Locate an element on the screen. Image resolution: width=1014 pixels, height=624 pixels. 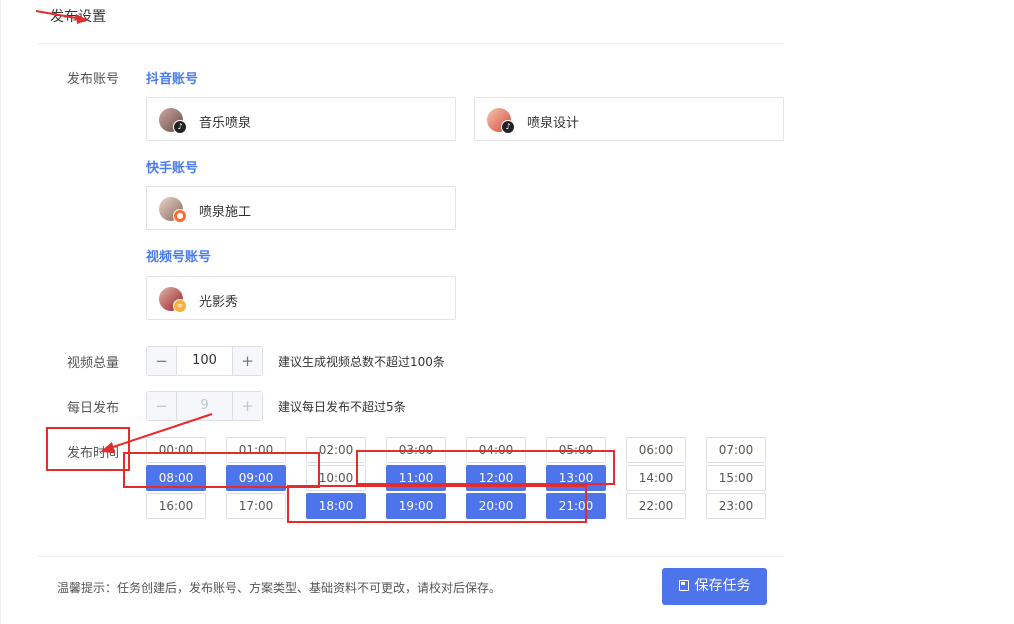
time-slot-0800: 08:00 is located at coordinates (176, 478).